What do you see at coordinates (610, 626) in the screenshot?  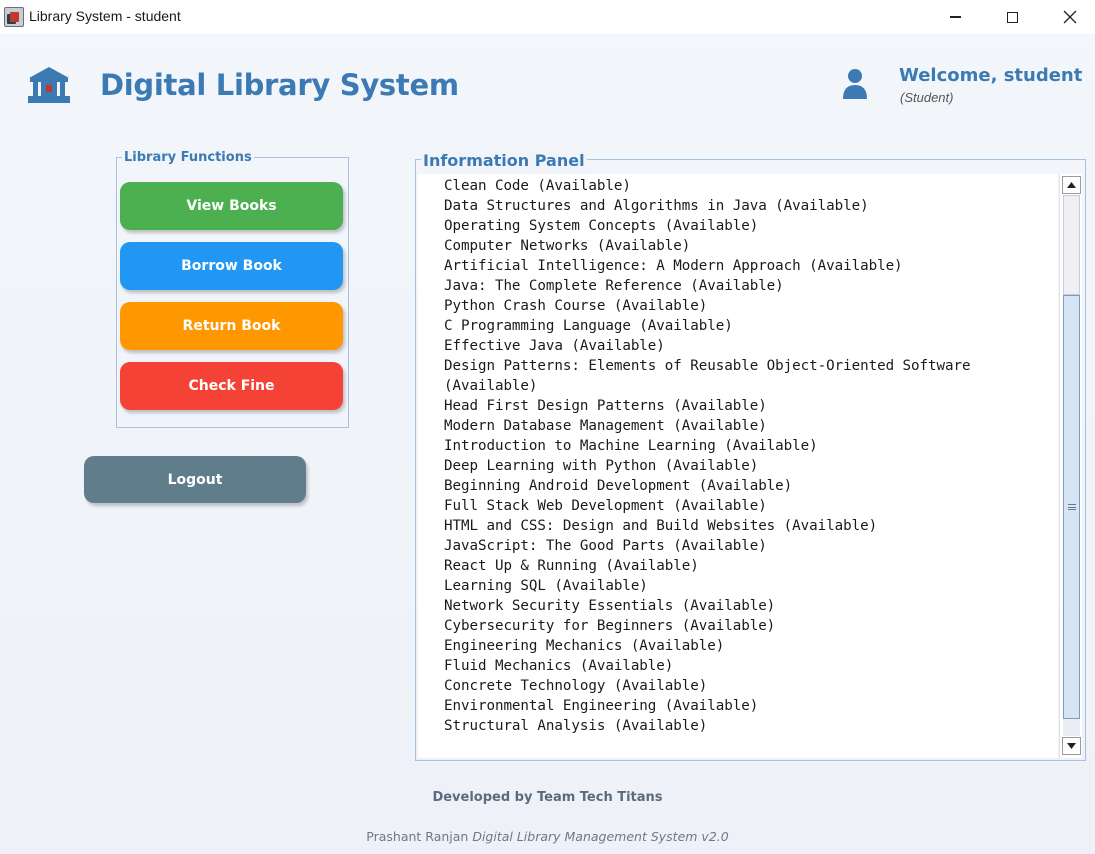 I see `book-list-item: Cybersecurity for Beginners (Available)` at bounding box center [610, 626].